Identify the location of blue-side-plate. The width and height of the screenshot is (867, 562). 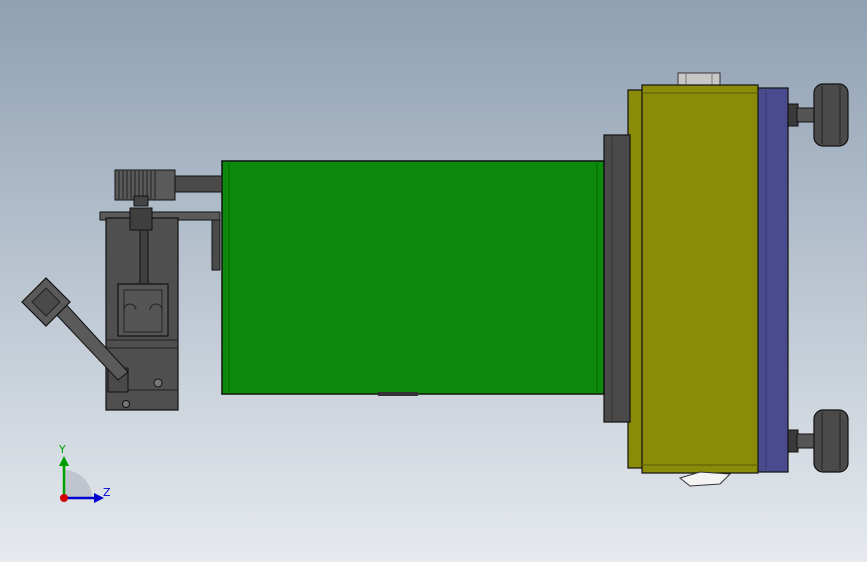
(772, 280).